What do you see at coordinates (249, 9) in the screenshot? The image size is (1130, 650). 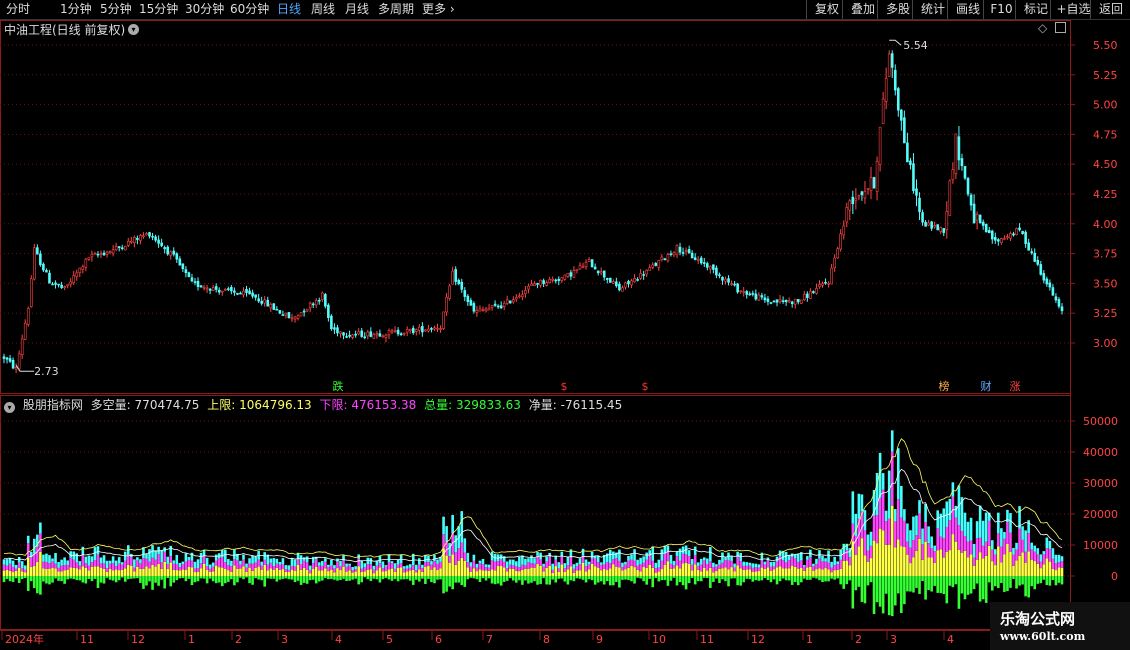 I see `period-tab-60min: 60分钟` at bounding box center [249, 9].